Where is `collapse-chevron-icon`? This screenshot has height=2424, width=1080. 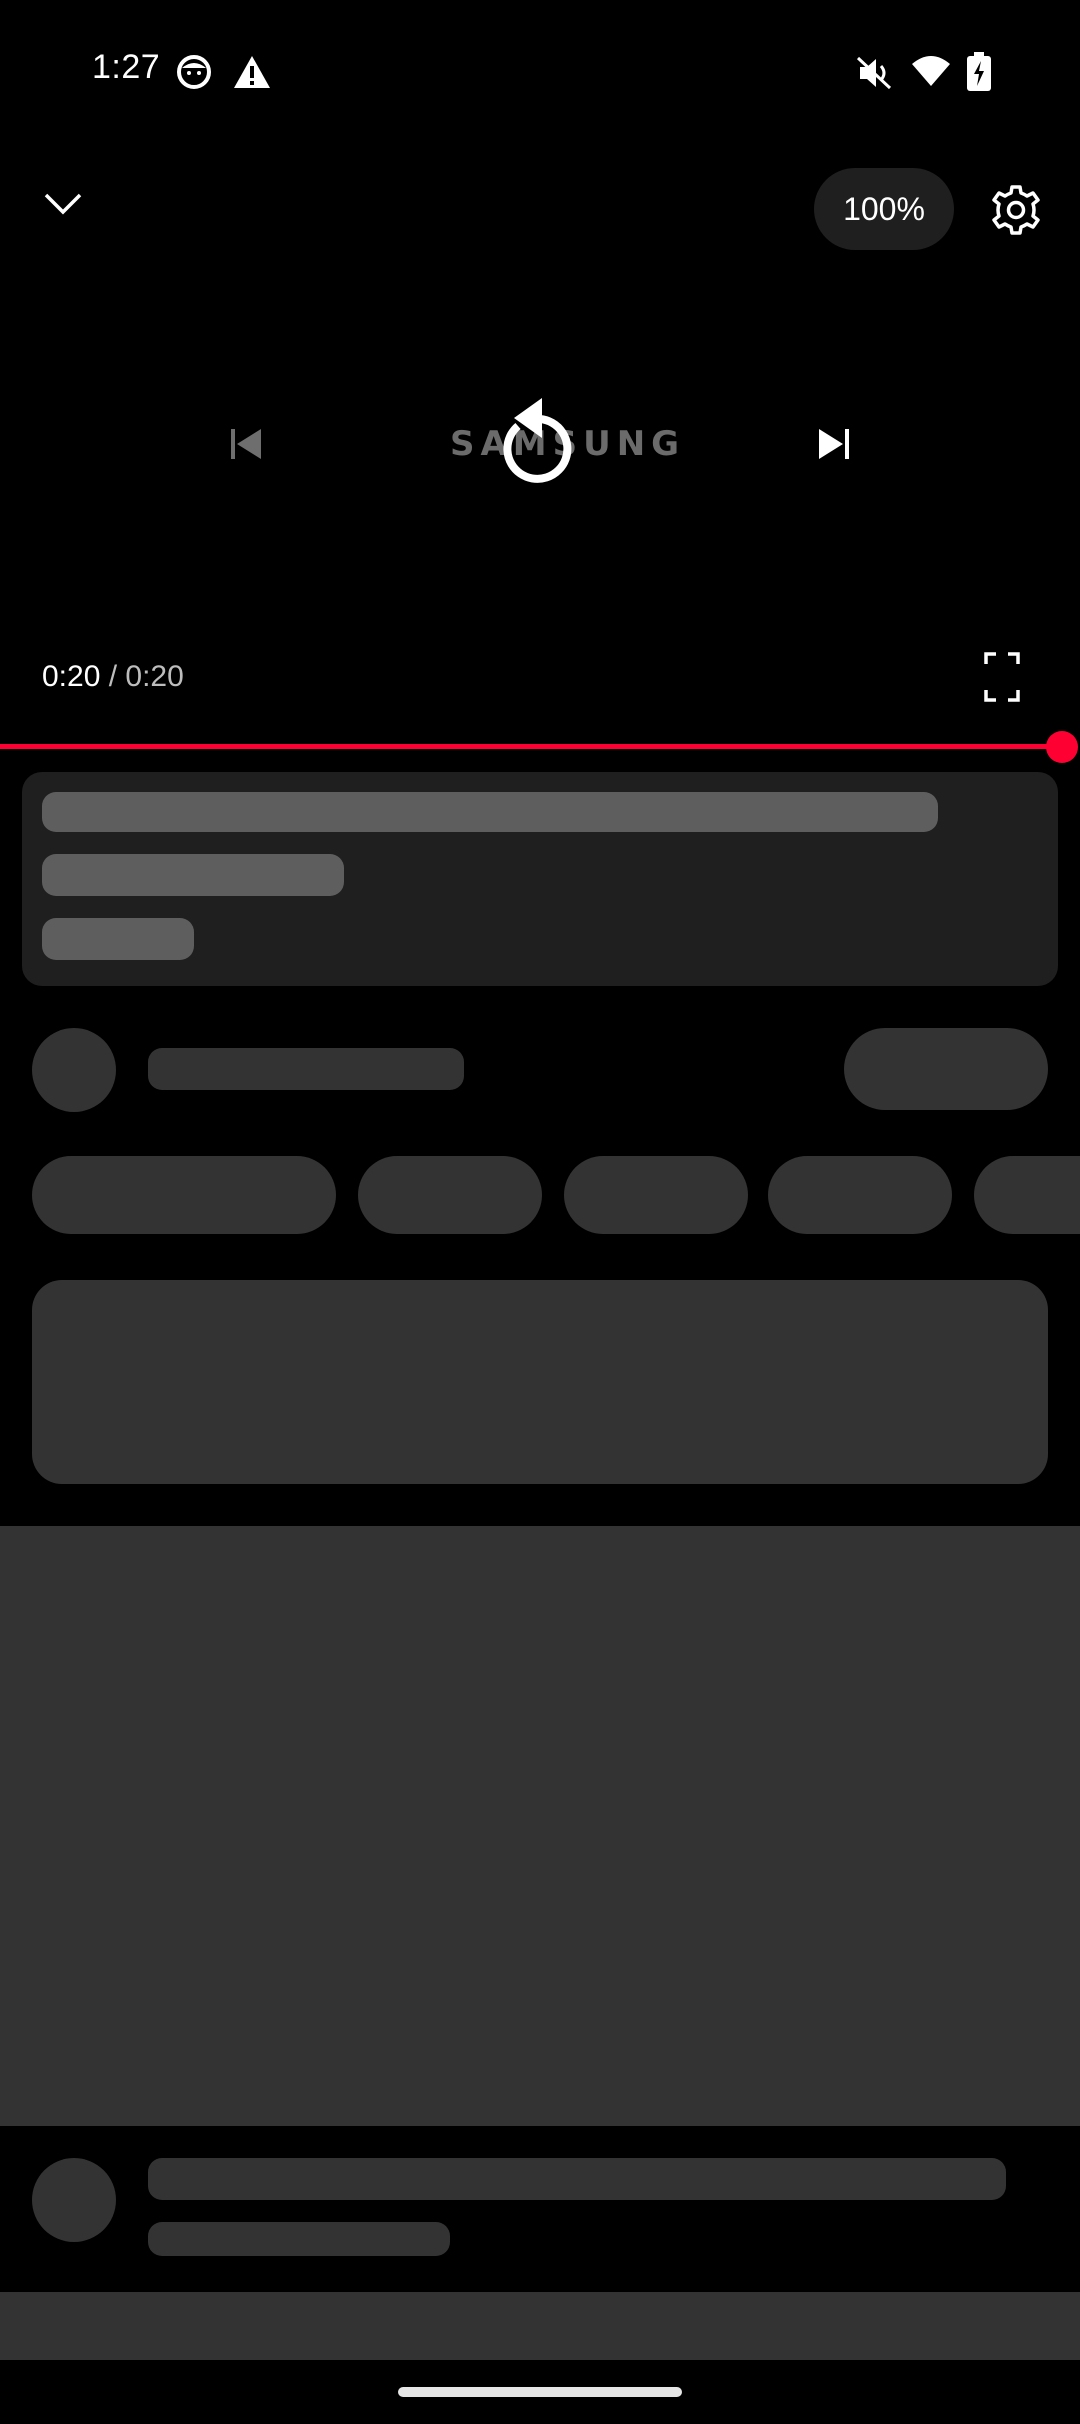
collapse-chevron-icon is located at coordinates (63, 204).